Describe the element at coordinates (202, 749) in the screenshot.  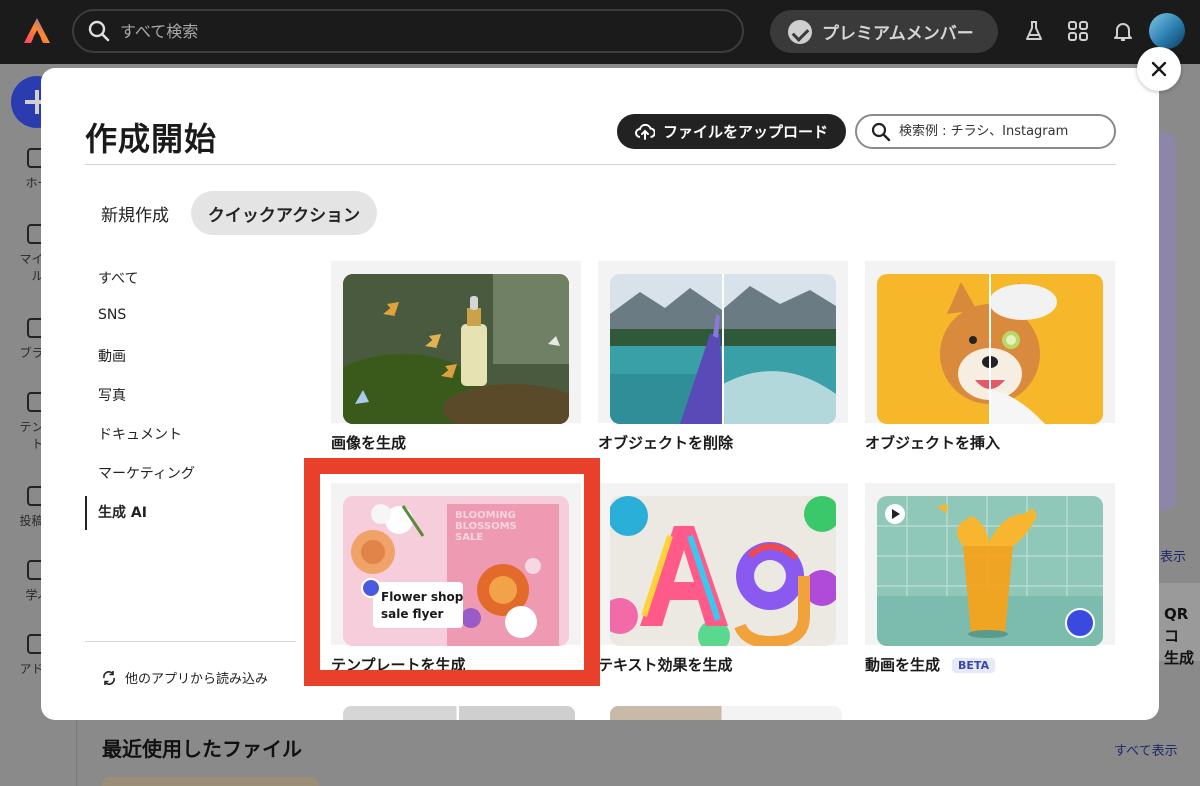
I see `recent-files-title: 最近使用したファイル` at that location.